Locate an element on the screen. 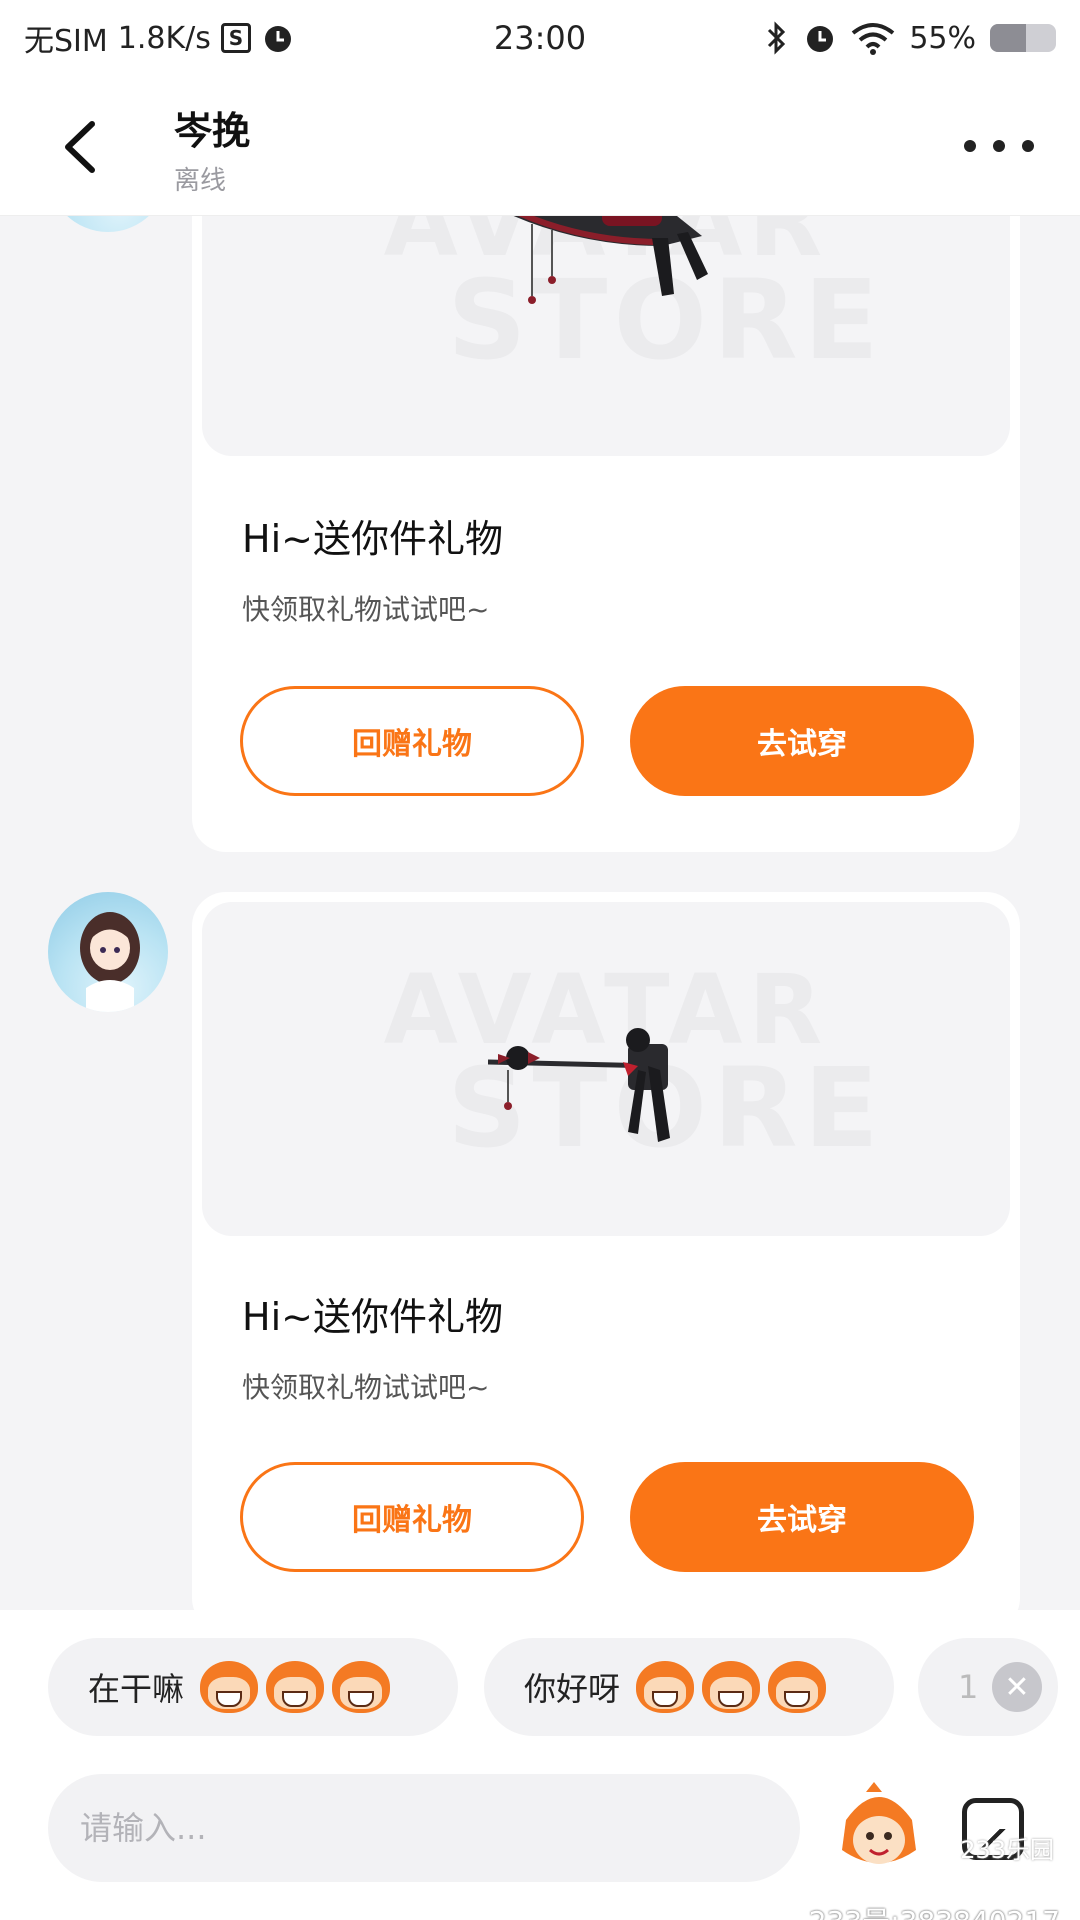 This screenshot has height=1920, width=1080. quick-reply-text: 在干嘛 is located at coordinates (136, 1689).